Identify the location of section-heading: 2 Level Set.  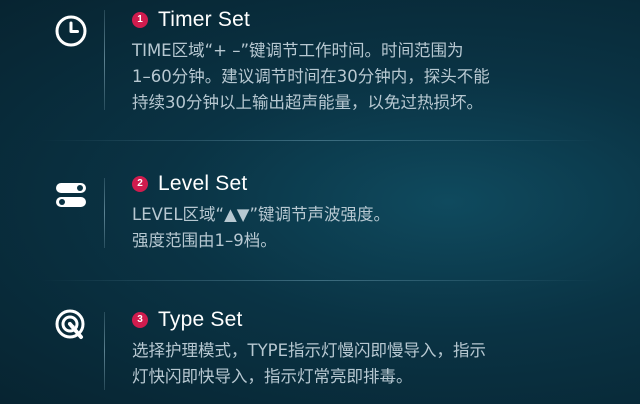
(189, 184).